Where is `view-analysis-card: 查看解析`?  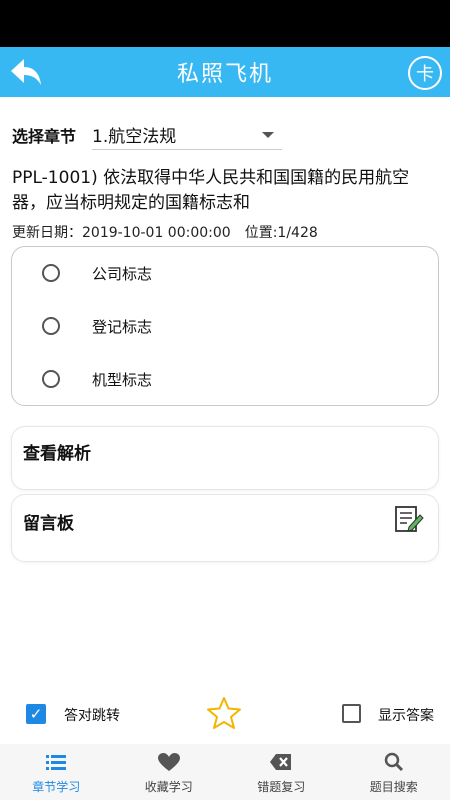 view-analysis-card: 查看解析 is located at coordinates (225, 458).